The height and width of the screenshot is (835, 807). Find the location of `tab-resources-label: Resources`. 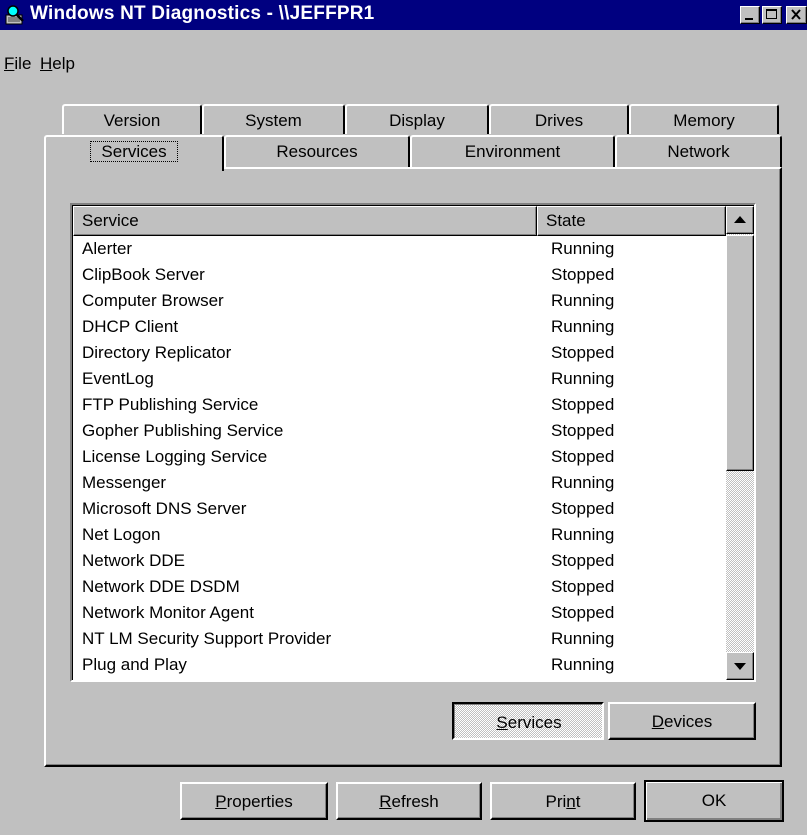

tab-resources-label: Resources is located at coordinates (317, 151).